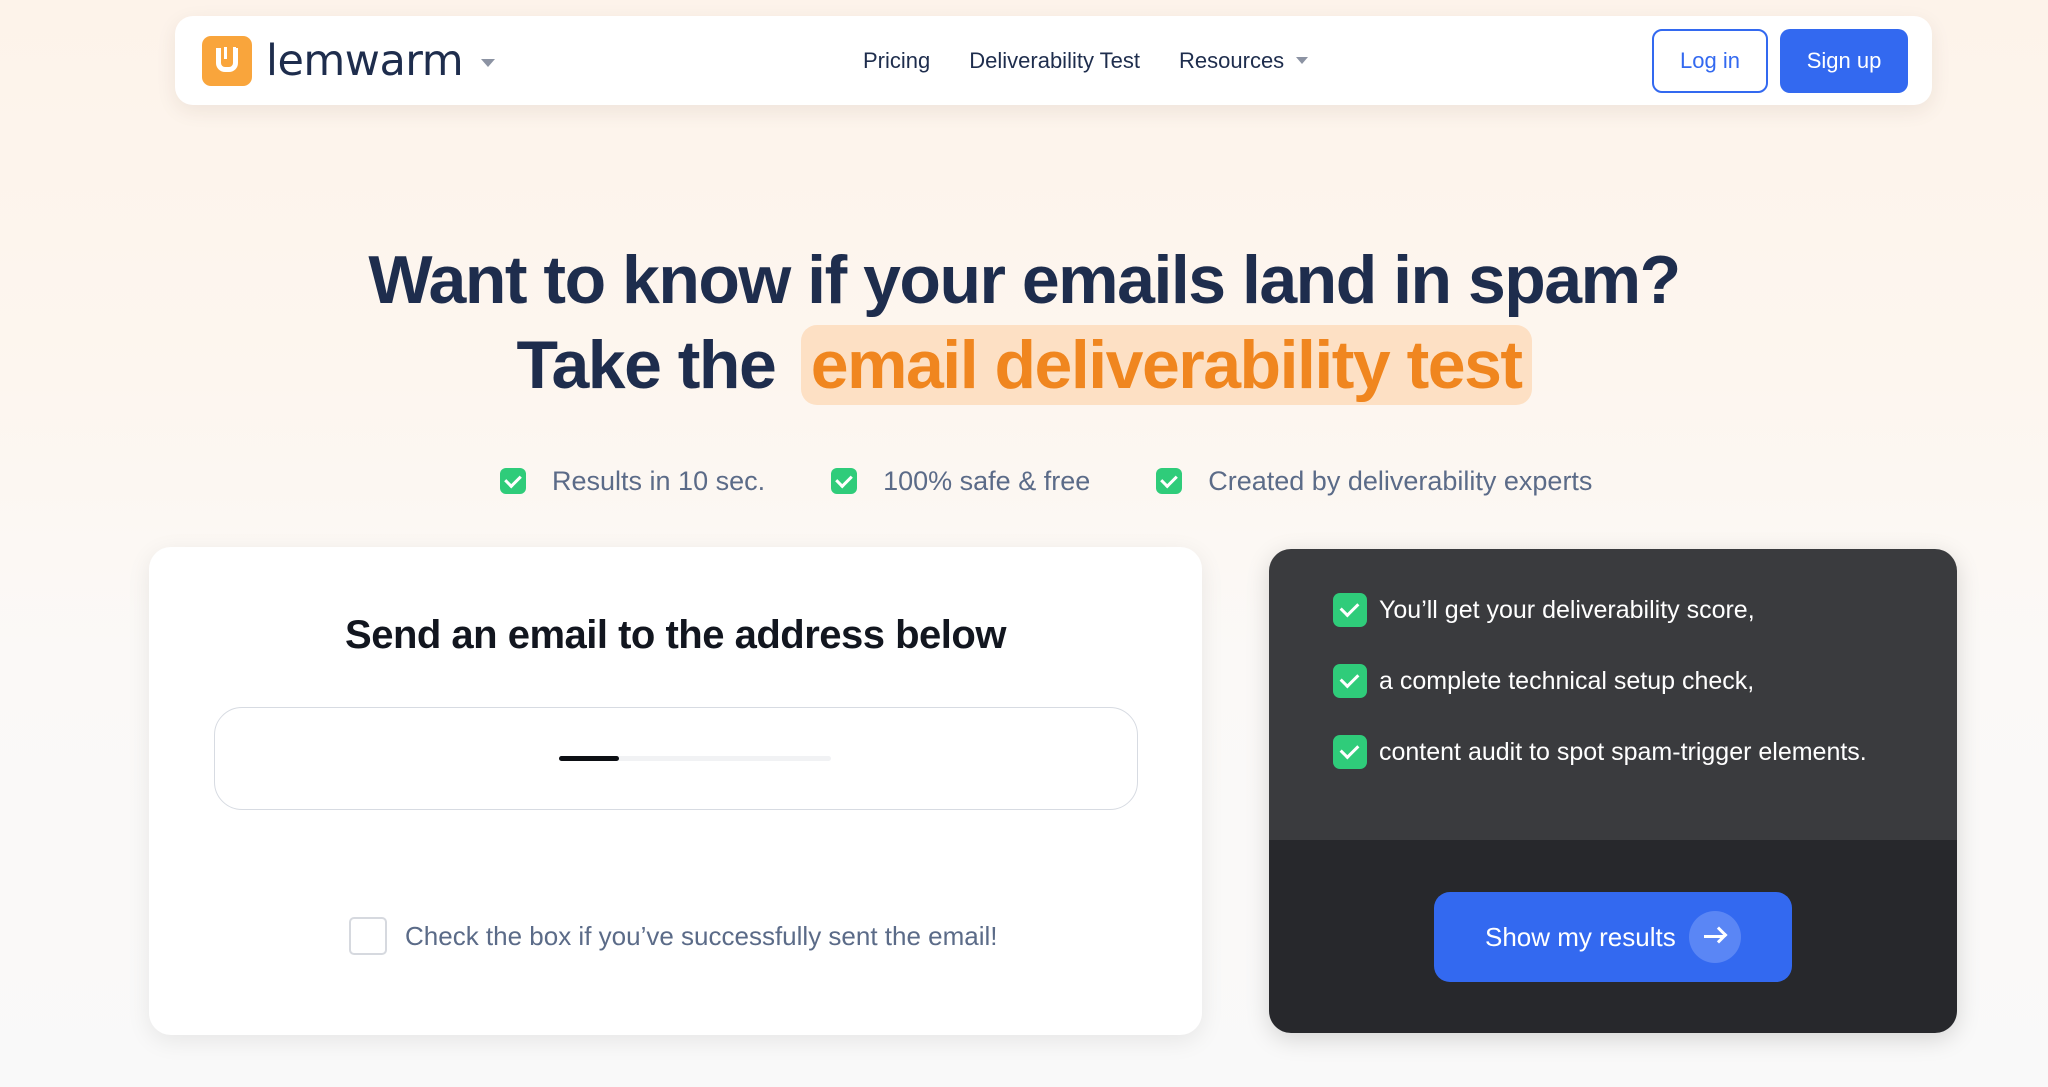 This screenshot has width=2048, height=1087. I want to click on benefit-item: a complete technical setup check,, so click(1543, 681).